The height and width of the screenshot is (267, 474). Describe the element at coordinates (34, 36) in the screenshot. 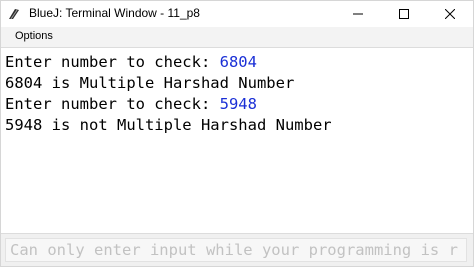

I see `menu-options: Options` at that location.